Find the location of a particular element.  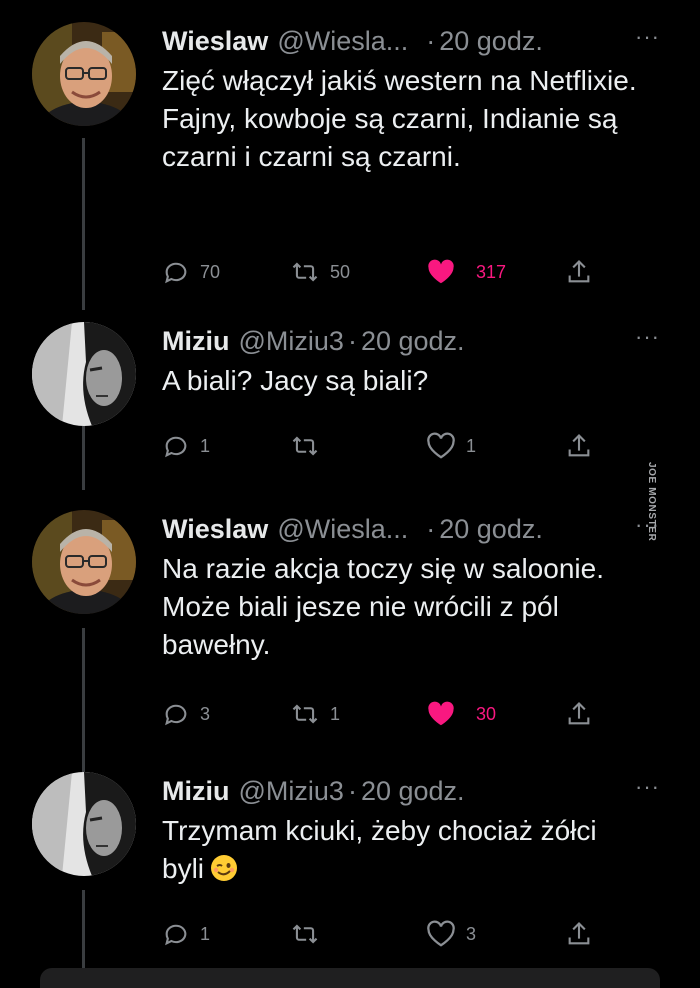

reply-button: 70 is located at coordinates (191, 272).